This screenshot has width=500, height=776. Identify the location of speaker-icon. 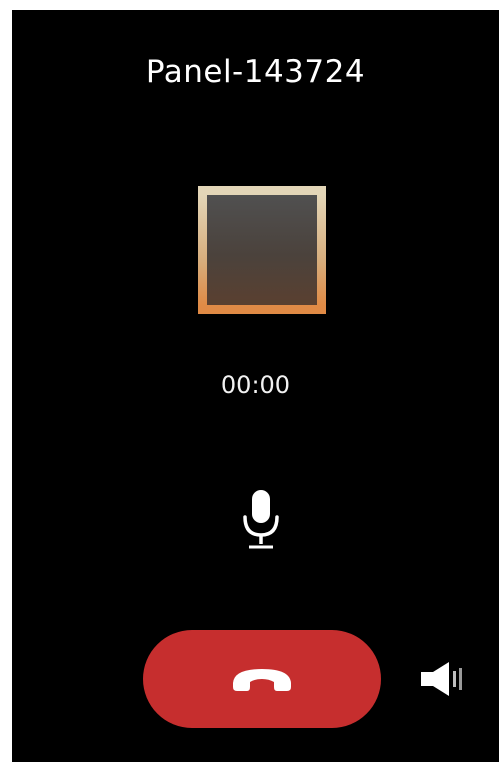
(441, 679).